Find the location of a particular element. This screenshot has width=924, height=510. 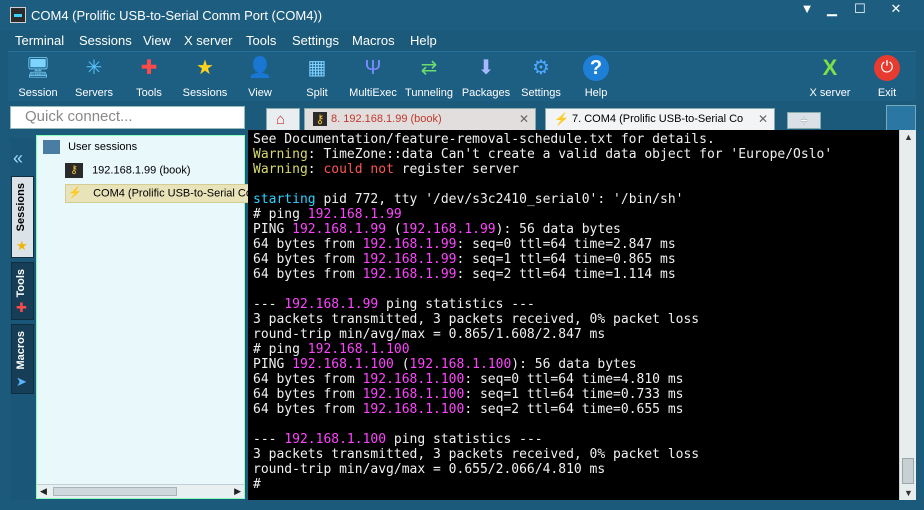

multiexec-button: Ψ MultiExec is located at coordinates (373, 77).